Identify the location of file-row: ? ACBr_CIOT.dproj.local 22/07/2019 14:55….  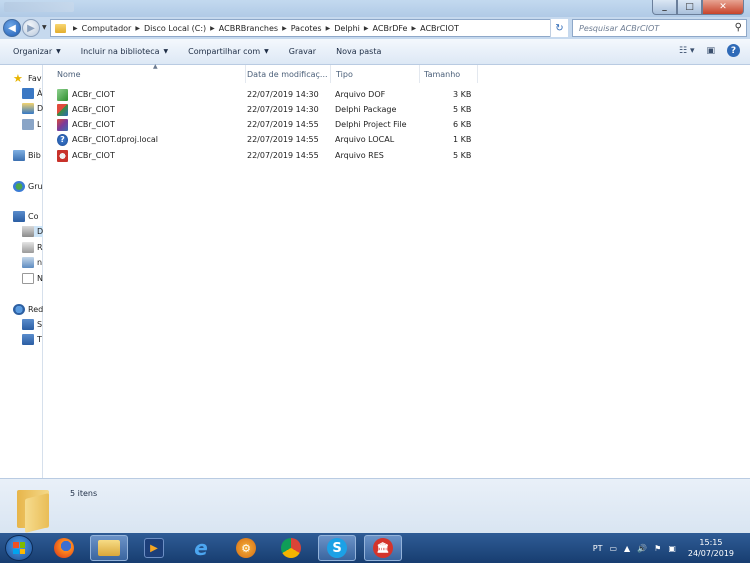
(264, 140).